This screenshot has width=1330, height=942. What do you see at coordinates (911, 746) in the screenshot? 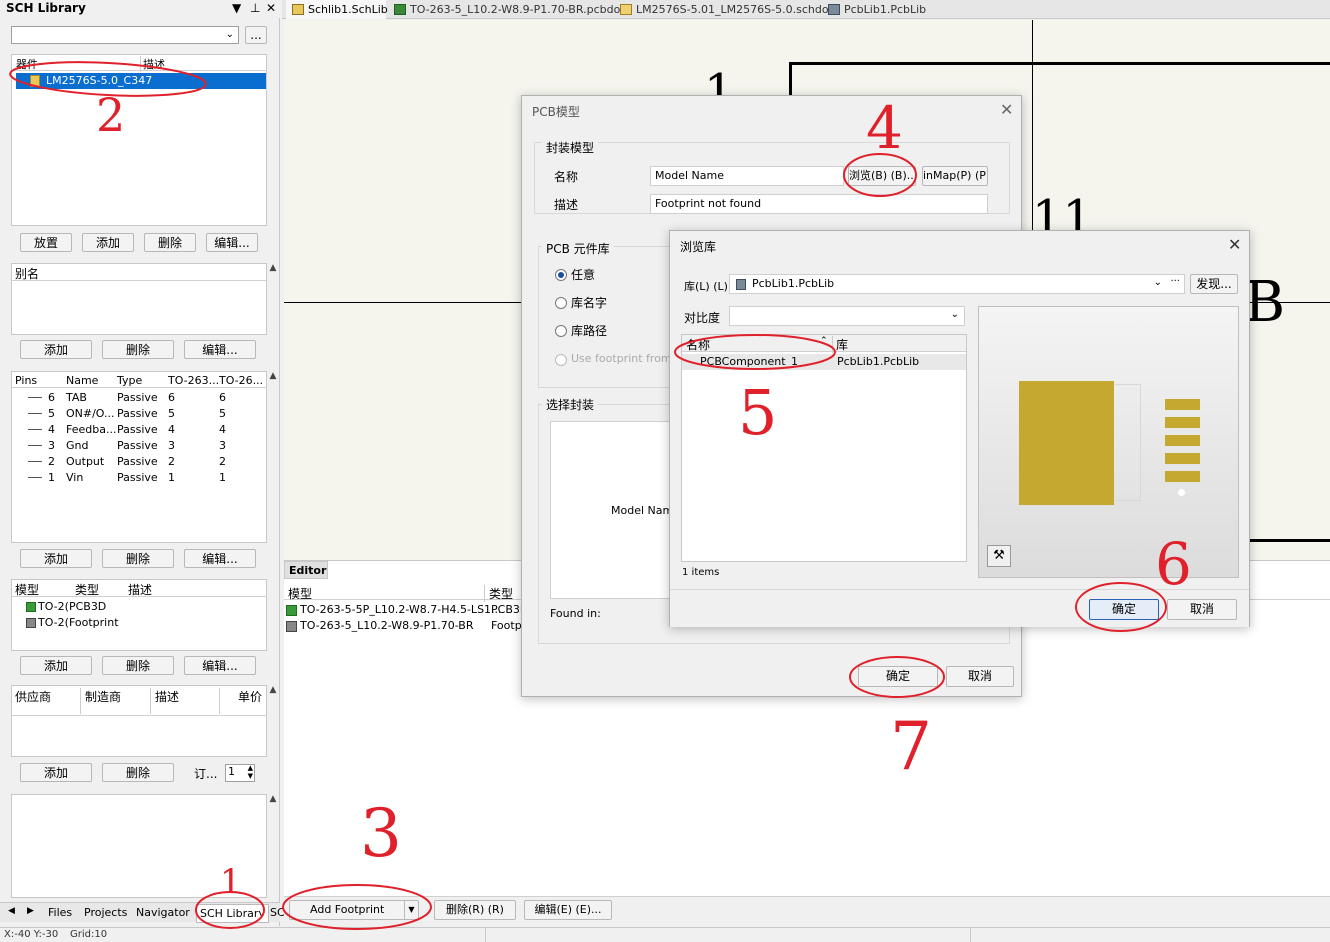
I see `annotation-number: 7` at bounding box center [911, 746].